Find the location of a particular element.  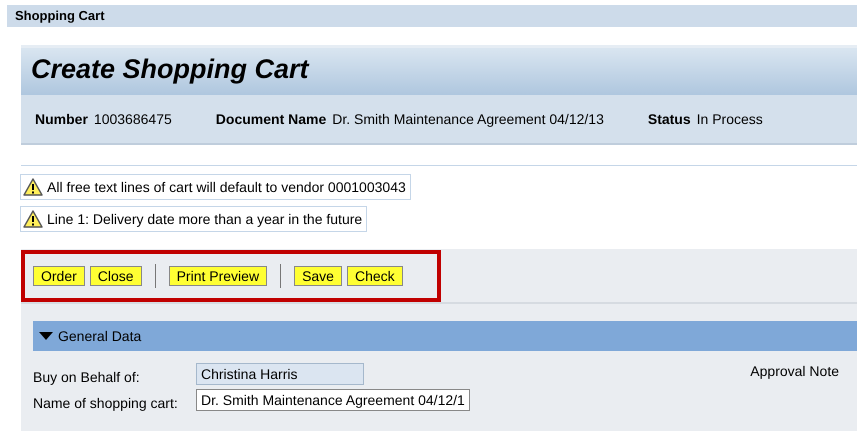

field-label: Status is located at coordinates (669, 119).